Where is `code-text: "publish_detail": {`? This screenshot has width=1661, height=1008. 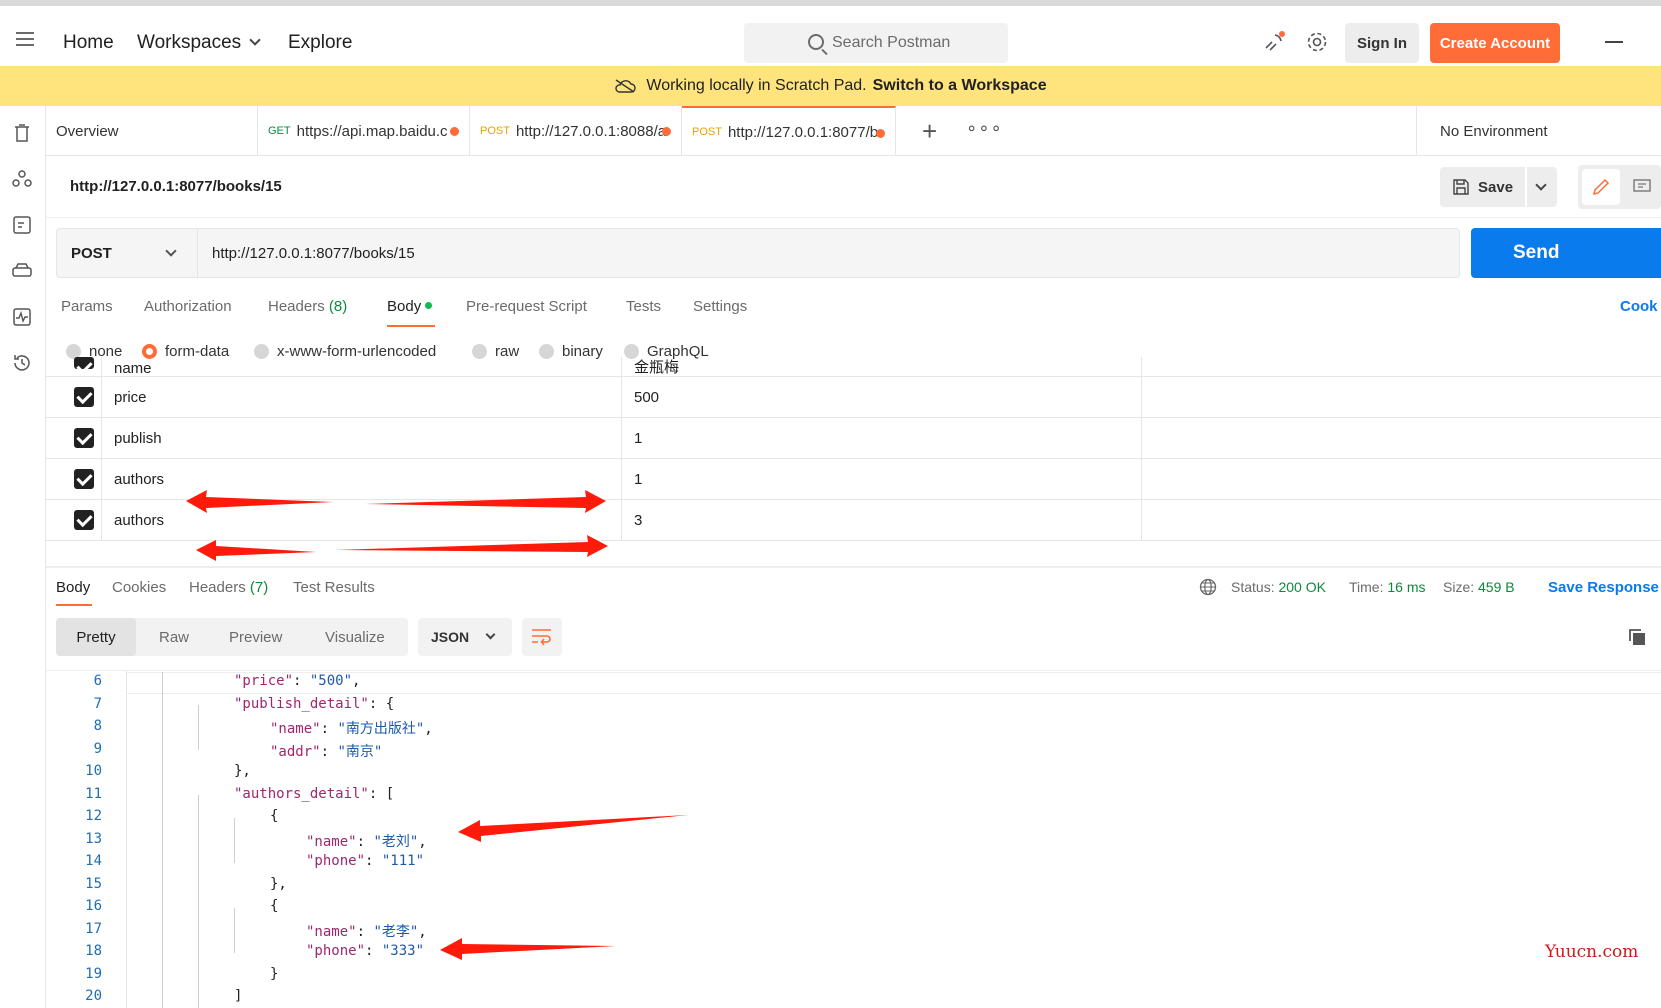 code-text: "publish_detail": { is located at coordinates (314, 703).